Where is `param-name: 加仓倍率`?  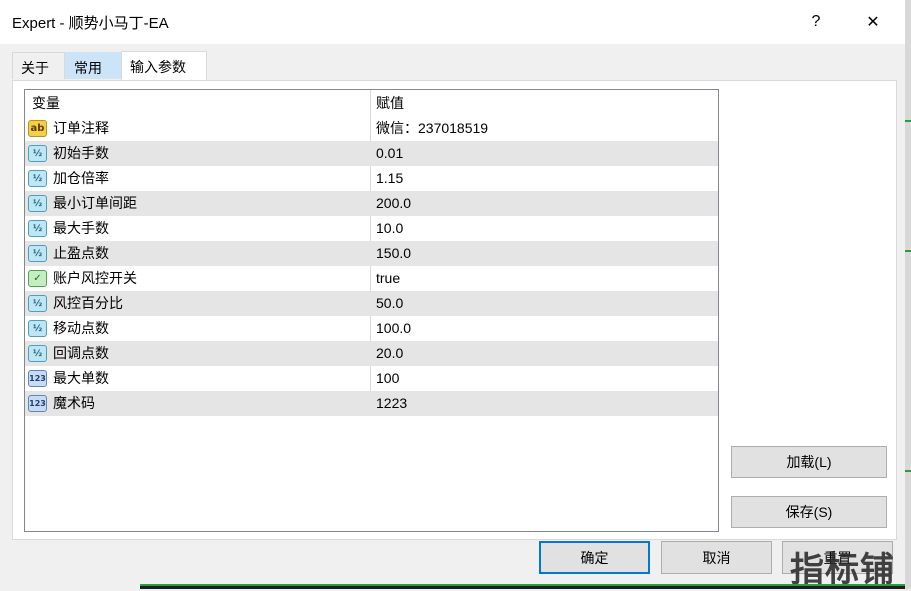 param-name: 加仓倍率 is located at coordinates (81, 178).